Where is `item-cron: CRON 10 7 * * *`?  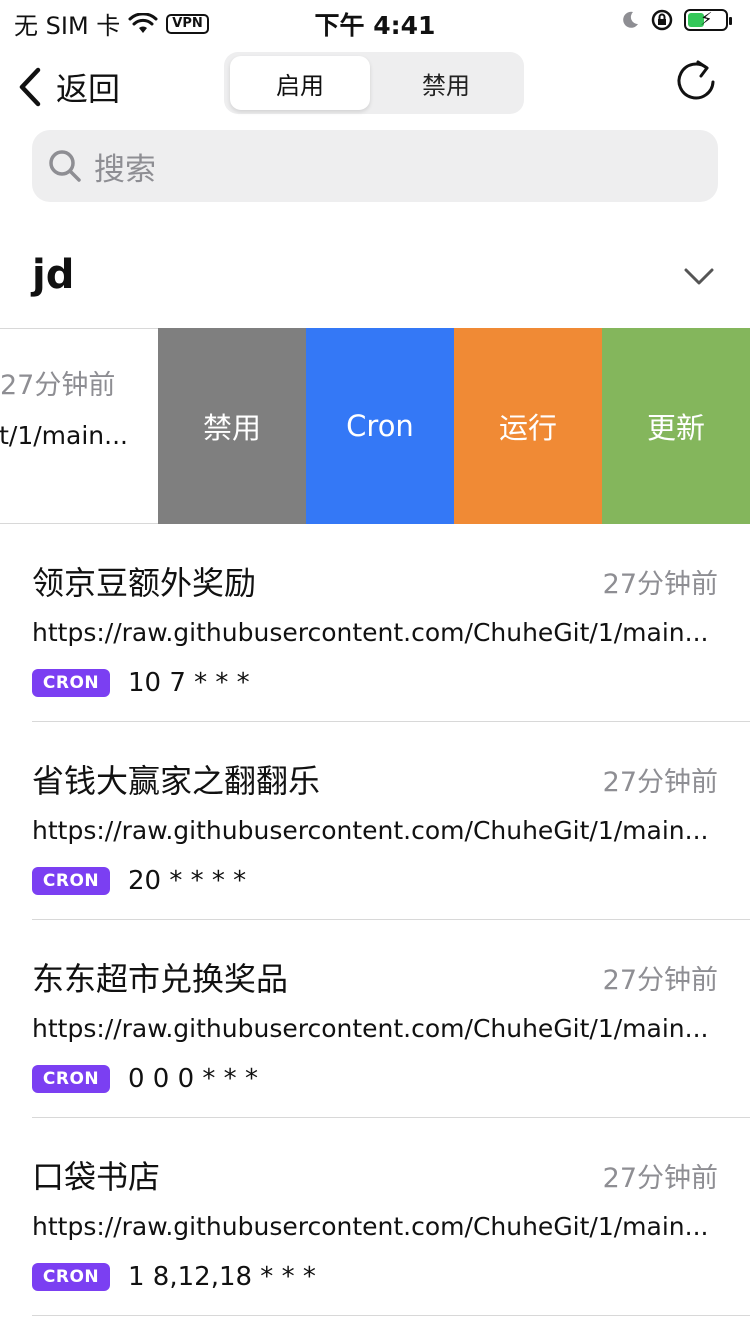
item-cron: CRON 10 7 * * * is located at coordinates (141, 683).